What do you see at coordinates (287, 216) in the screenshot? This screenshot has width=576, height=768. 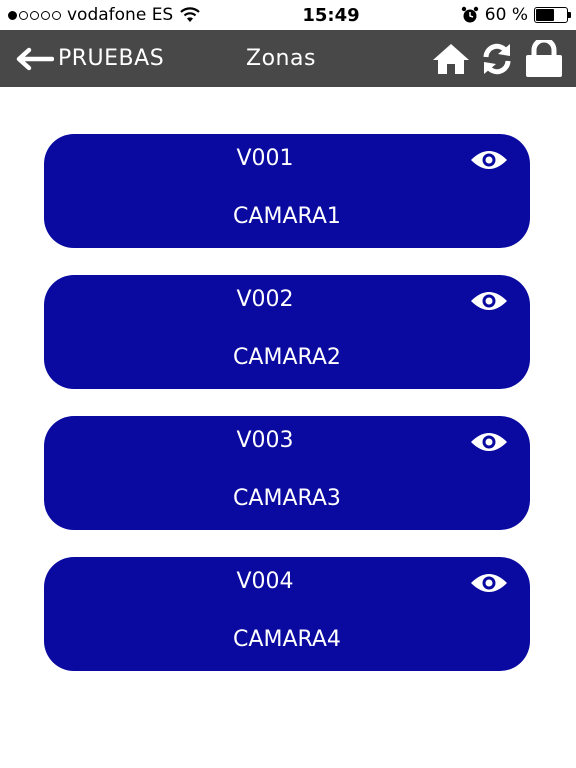 I see `zone-name: CAMARA1` at bounding box center [287, 216].